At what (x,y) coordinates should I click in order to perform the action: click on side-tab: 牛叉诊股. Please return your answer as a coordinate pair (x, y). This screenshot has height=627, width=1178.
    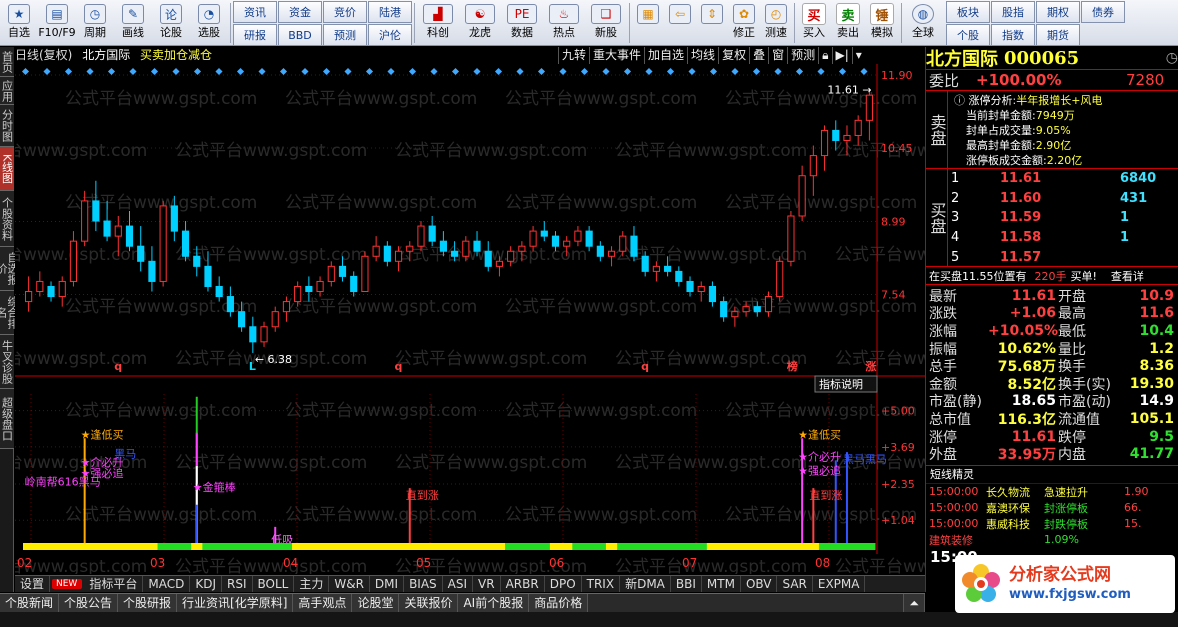
    Looking at the image, I should click on (7, 362).